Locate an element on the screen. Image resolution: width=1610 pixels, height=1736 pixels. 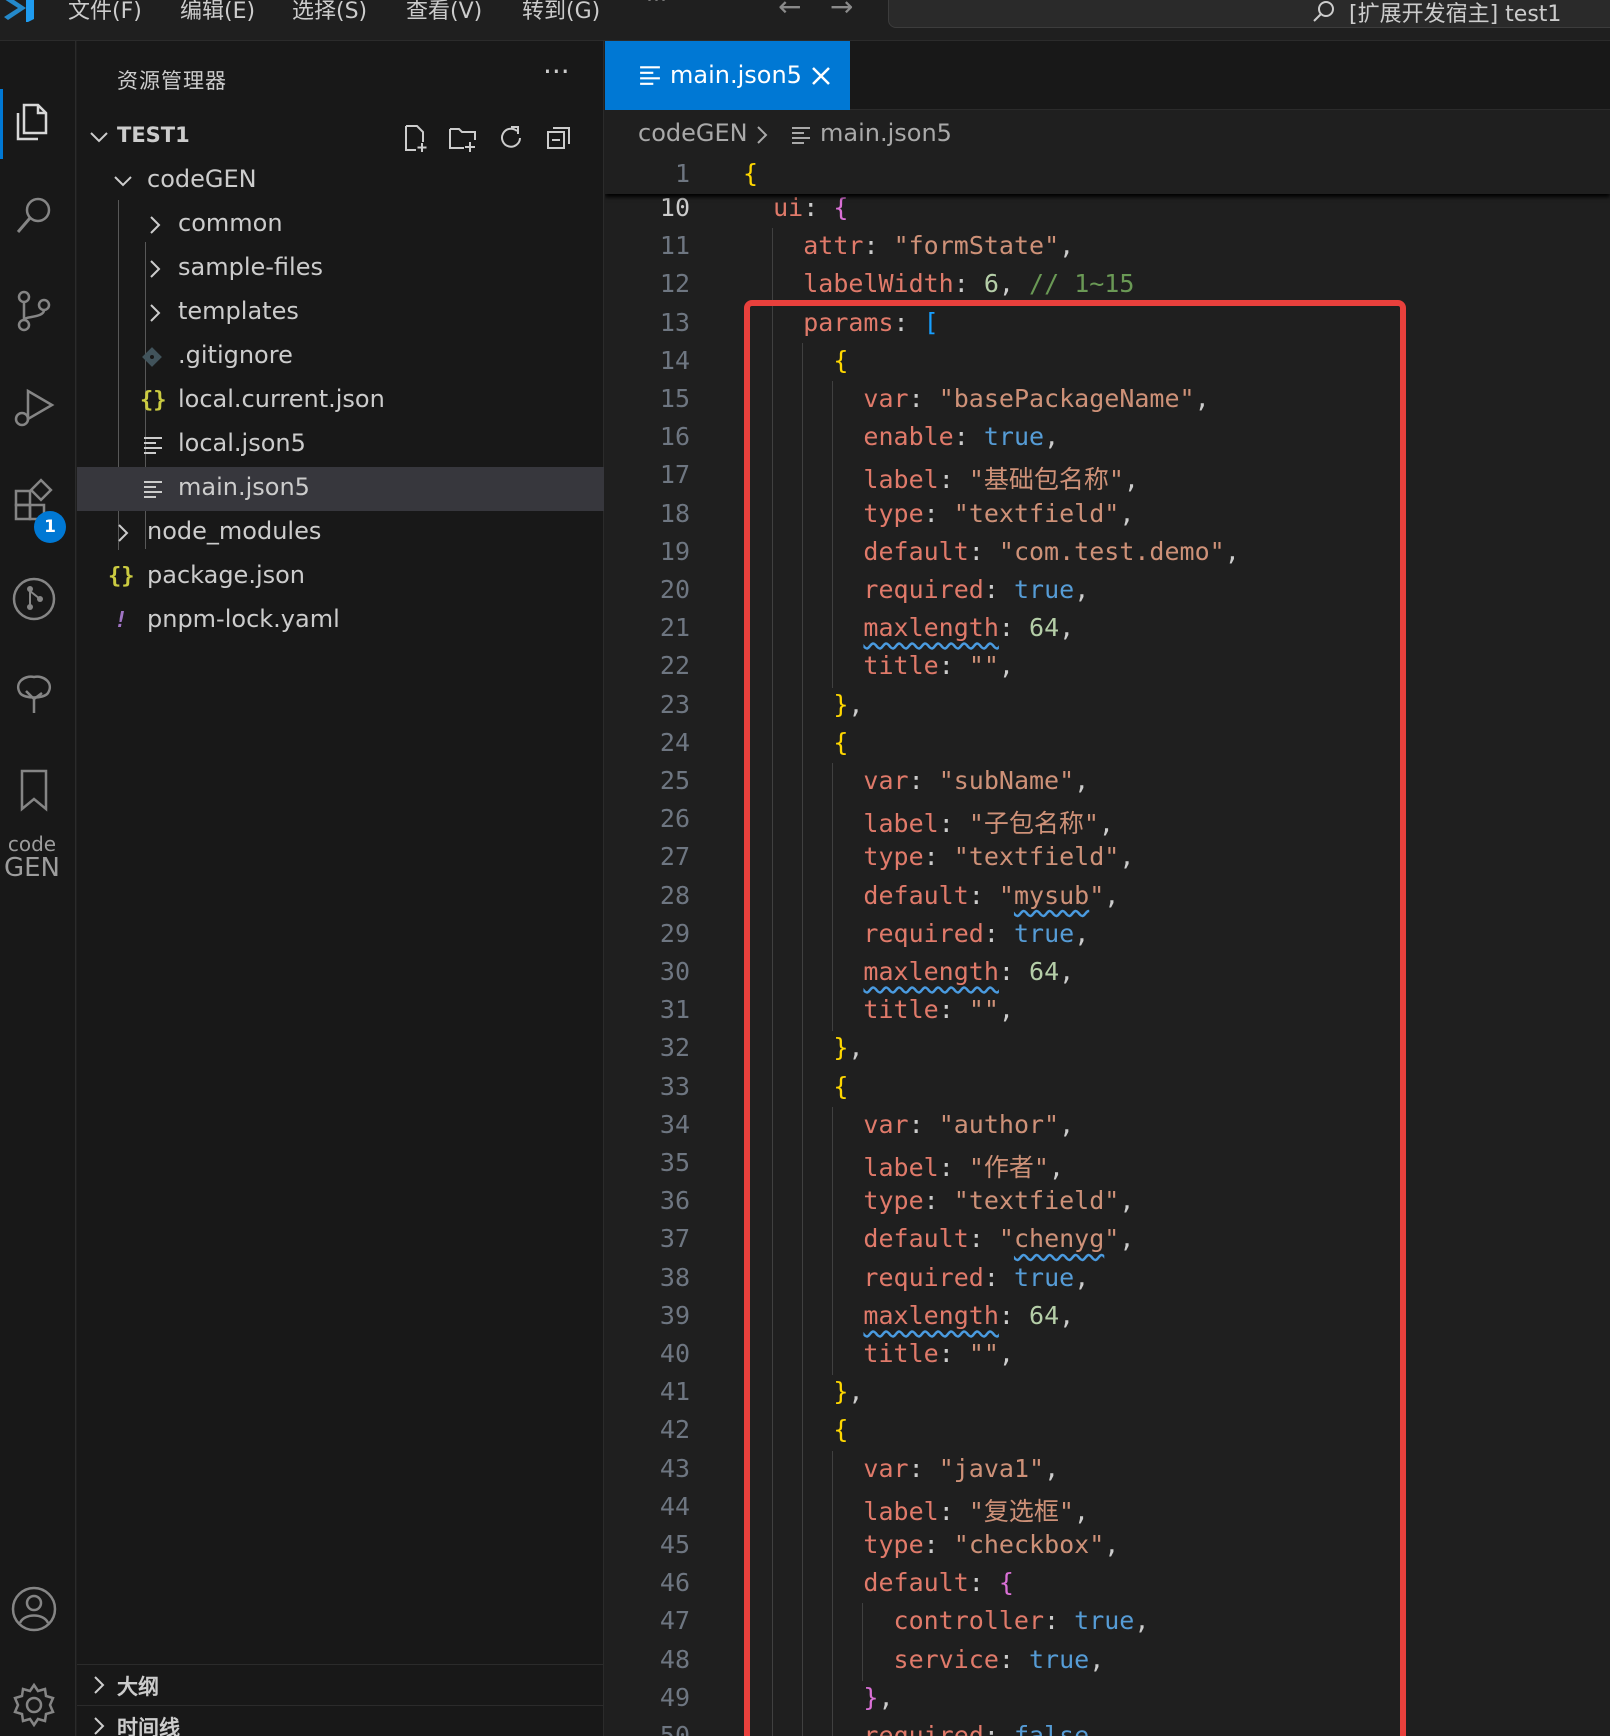
active-indicator is located at coordinates (1, 124).